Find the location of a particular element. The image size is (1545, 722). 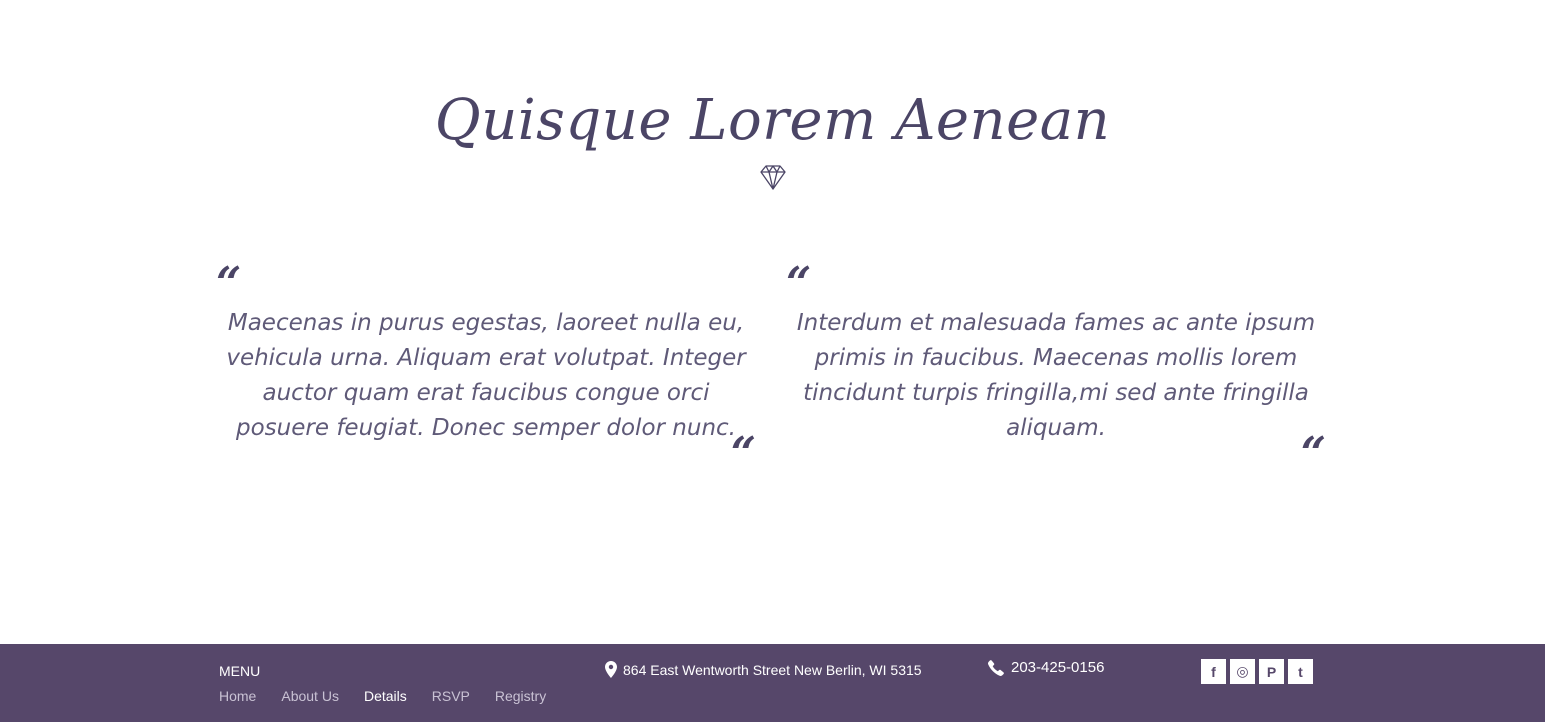

footer-link-registry: Registry is located at coordinates (520, 696).